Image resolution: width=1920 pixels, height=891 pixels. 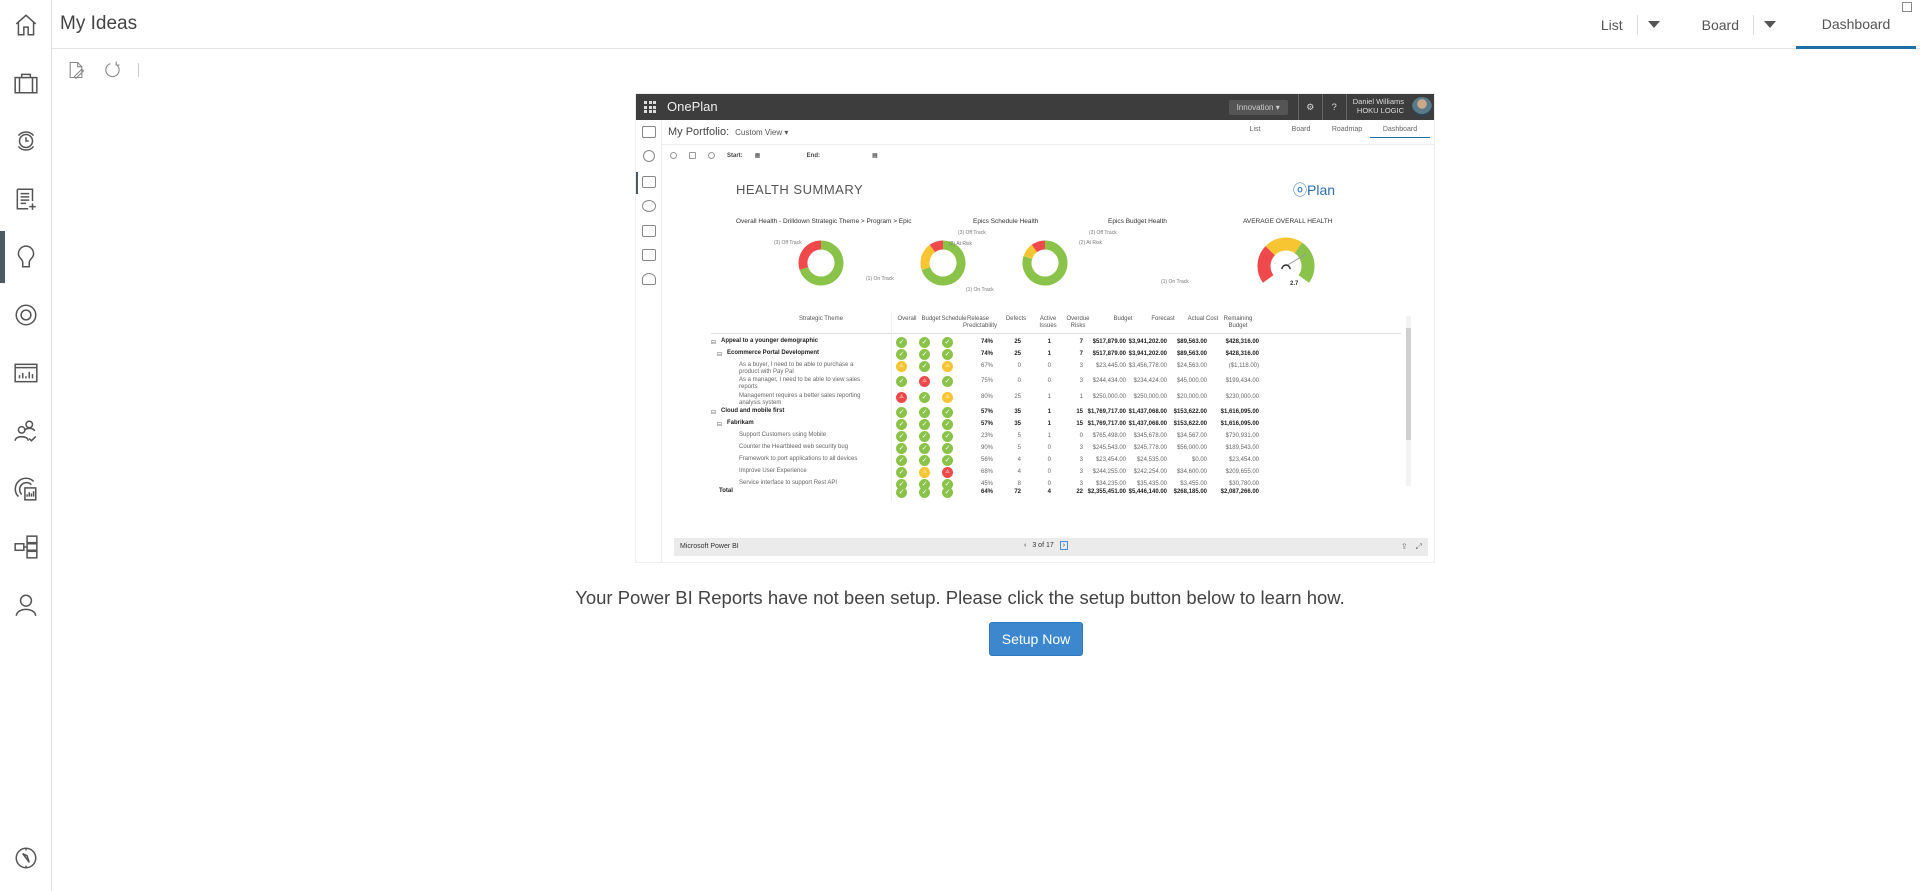 What do you see at coordinates (1147, 492) in the screenshot?
I see `table-cell-forecast: $5,446,140.00` at bounding box center [1147, 492].